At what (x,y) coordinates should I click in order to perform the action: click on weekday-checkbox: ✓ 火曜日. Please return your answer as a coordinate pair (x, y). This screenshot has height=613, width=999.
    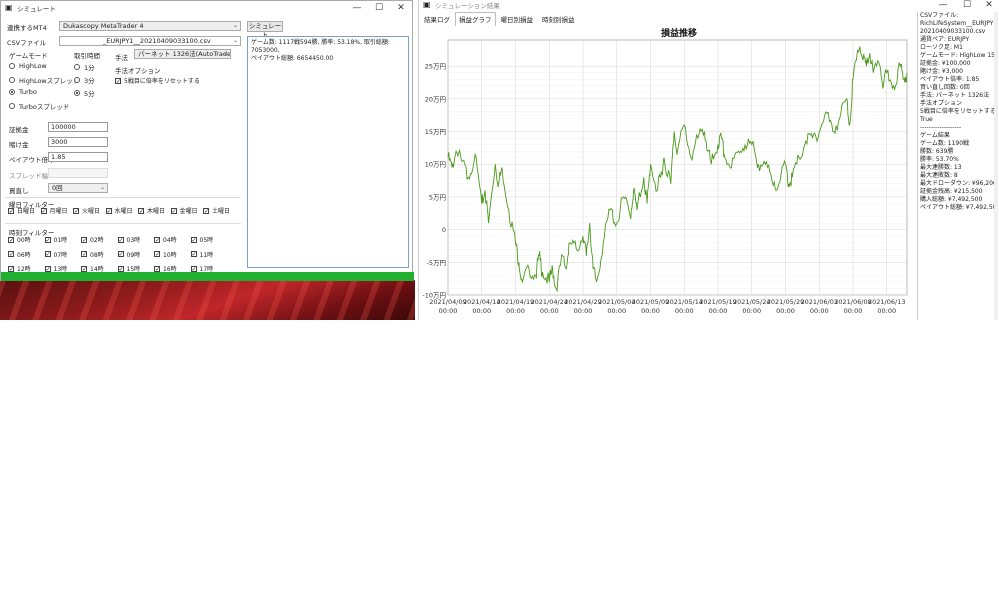
    Looking at the image, I should click on (86, 210).